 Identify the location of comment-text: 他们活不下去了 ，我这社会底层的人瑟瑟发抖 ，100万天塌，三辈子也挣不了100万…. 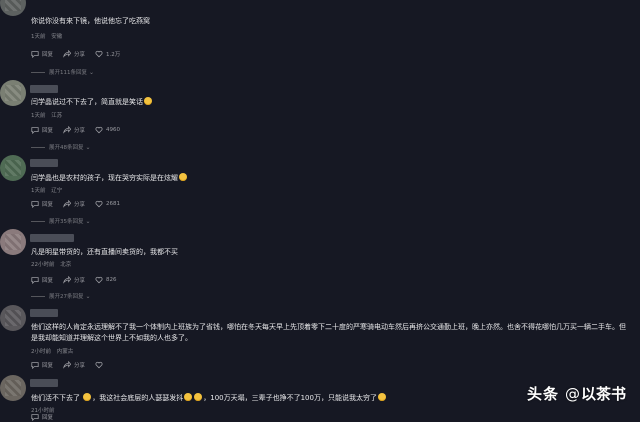
(255, 398).